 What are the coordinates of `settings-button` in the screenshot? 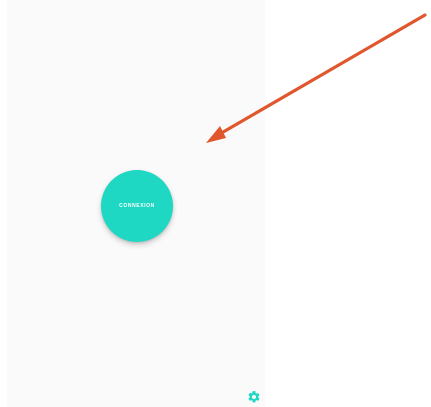 It's located at (254, 397).